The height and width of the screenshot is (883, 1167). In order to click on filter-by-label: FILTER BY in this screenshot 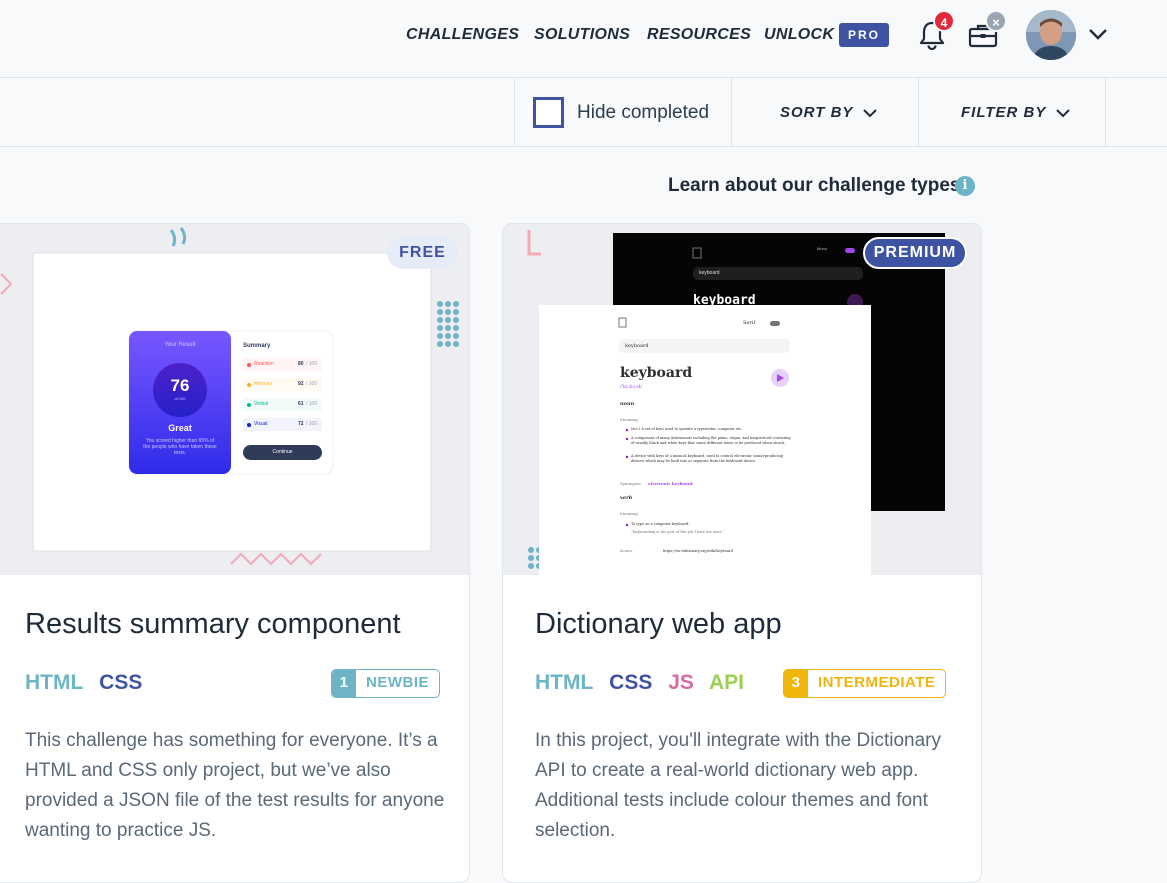, I will do `click(1004, 112)`.